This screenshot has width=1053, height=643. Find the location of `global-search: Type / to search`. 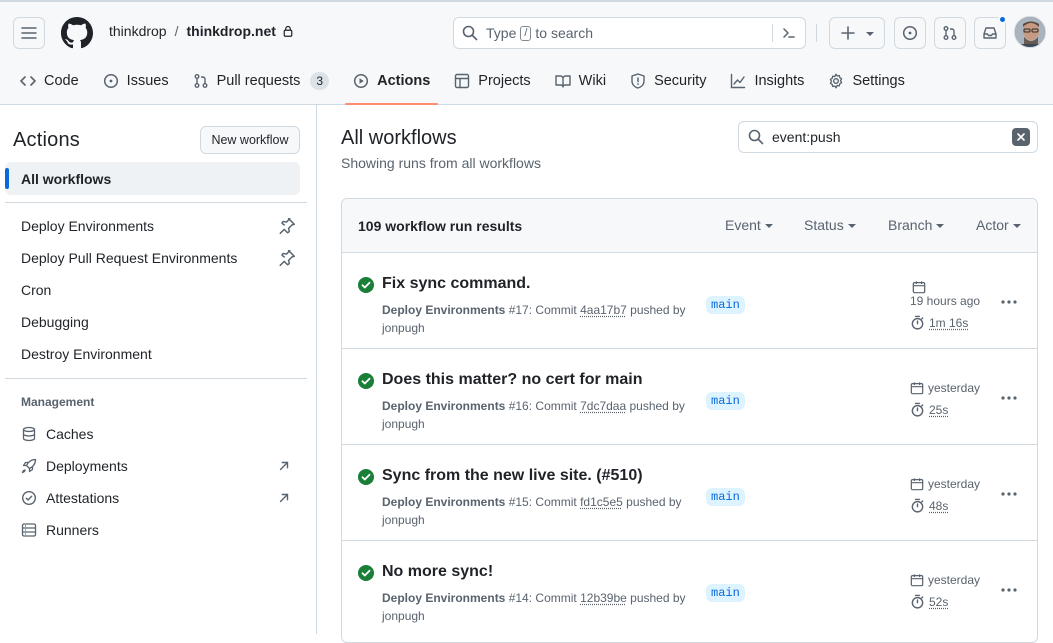

global-search: Type / to search is located at coordinates (629, 33).